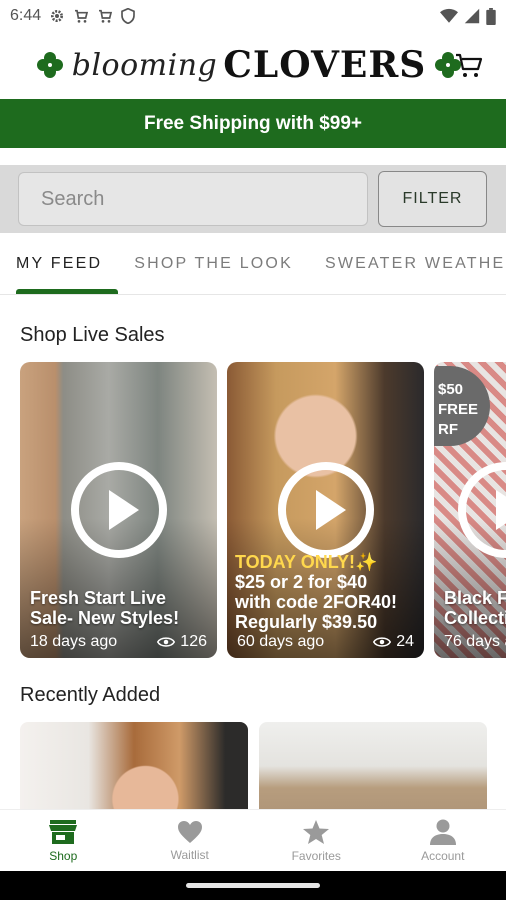 This screenshot has height=900, width=506. I want to click on system-navigation-bar, so click(253, 885).